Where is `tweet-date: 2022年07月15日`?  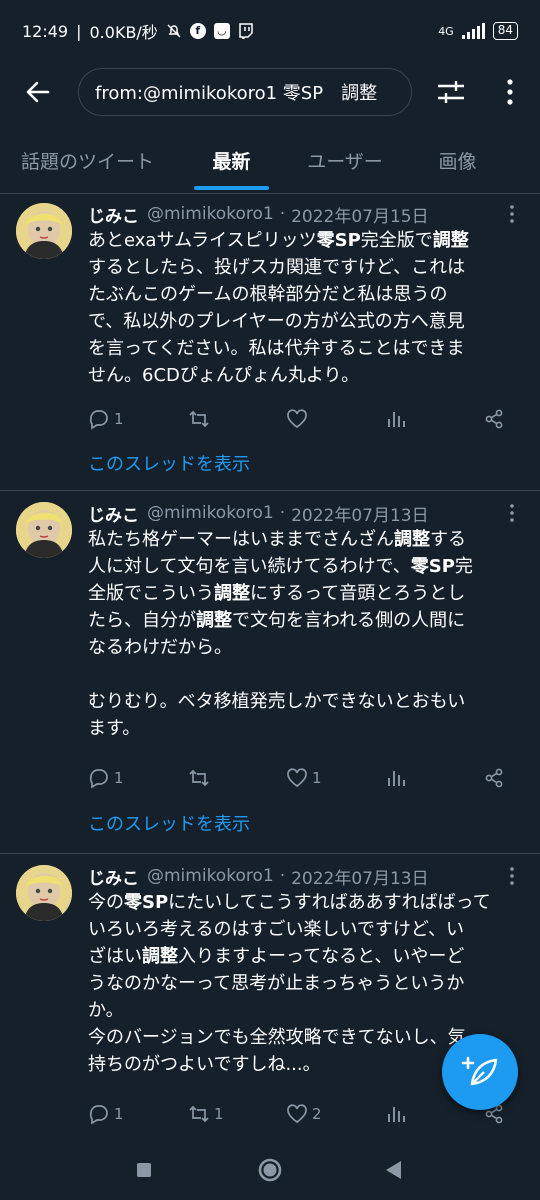
tweet-date: 2022年07月15日 is located at coordinates (360, 214).